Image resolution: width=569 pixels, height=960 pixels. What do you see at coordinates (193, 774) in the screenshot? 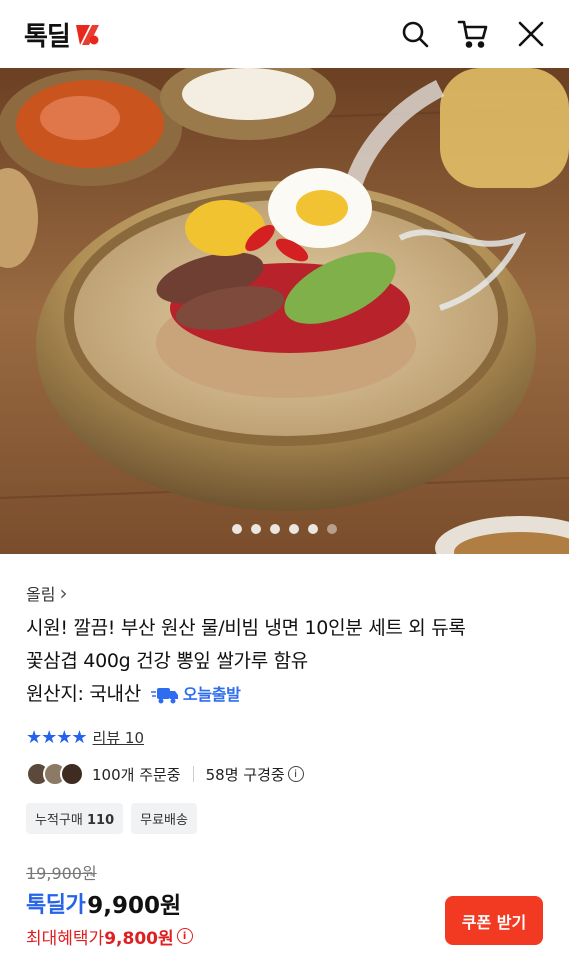
I see `divider` at bounding box center [193, 774].